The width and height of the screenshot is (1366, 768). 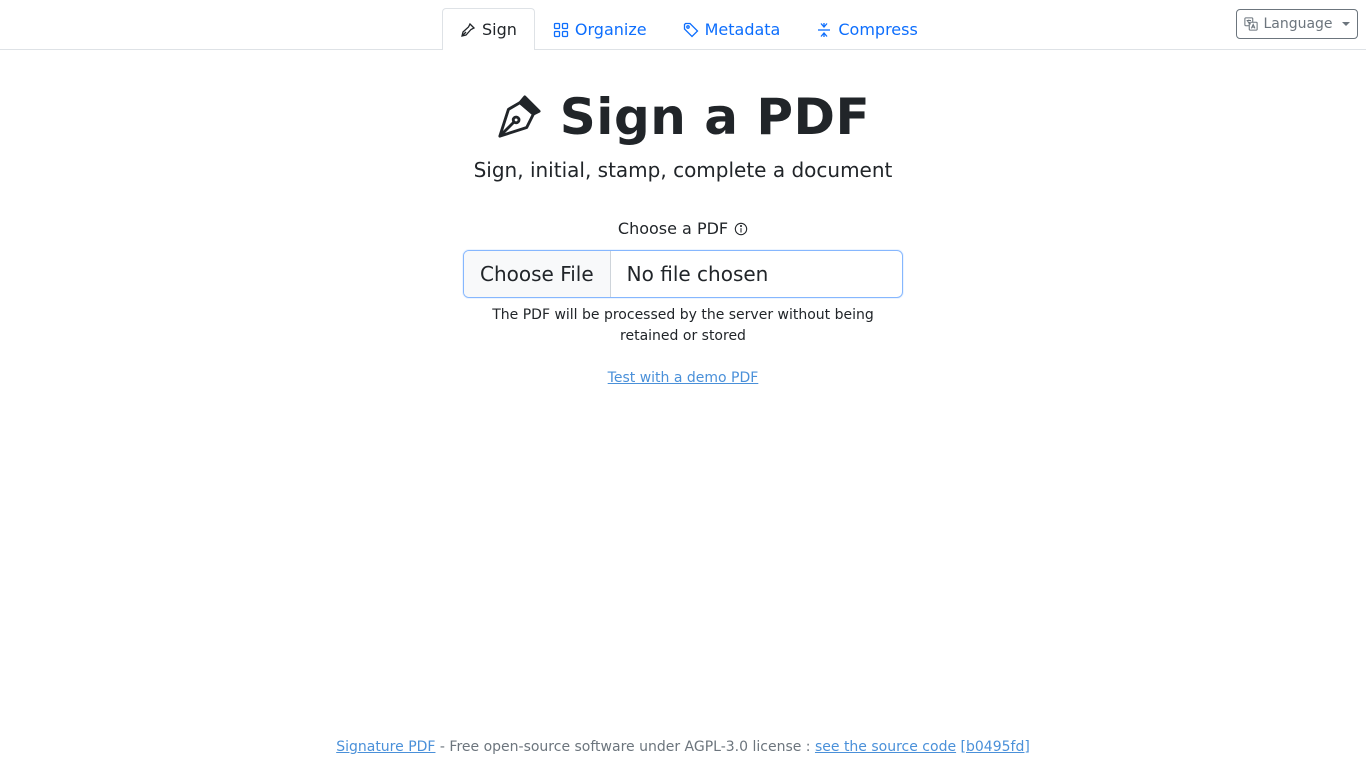 I want to click on page-header: Sign a PDF, so click(x=683, y=117).